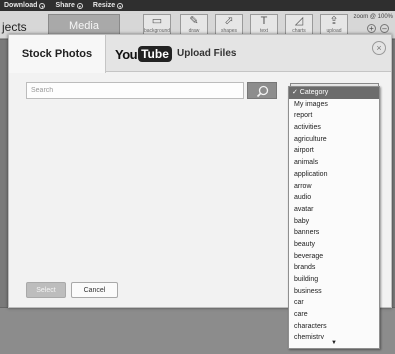  I want to click on search-button, so click(262, 90).